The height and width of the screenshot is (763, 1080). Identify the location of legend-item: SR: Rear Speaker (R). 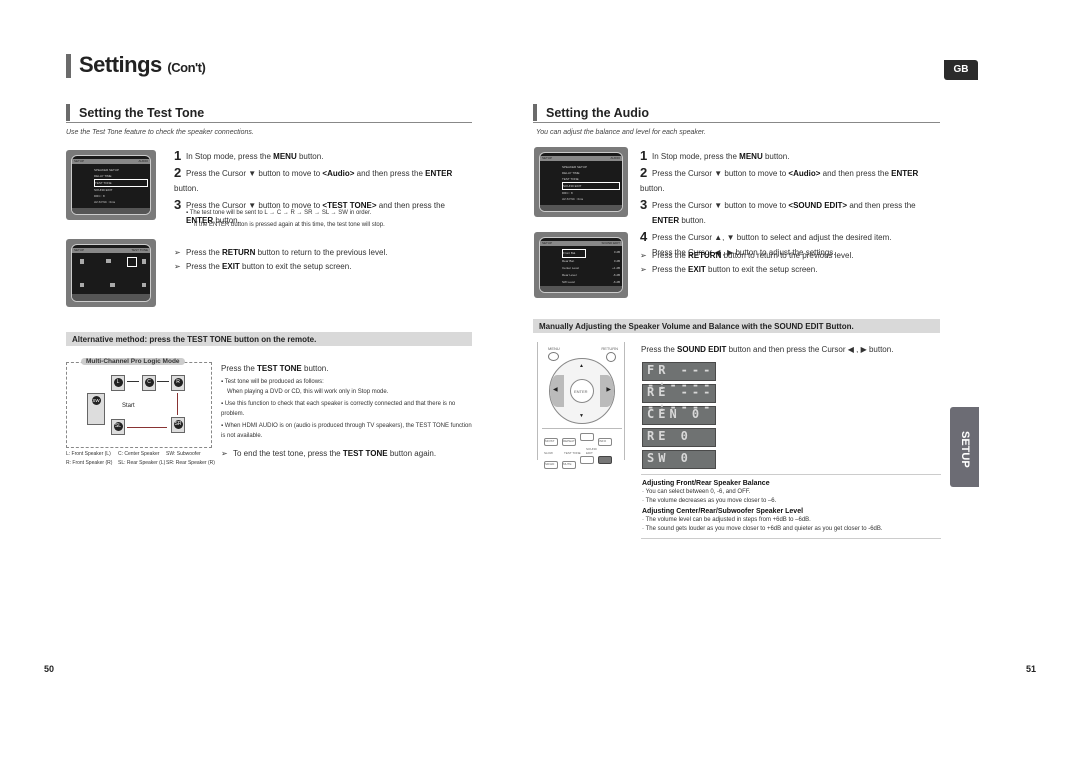
(190, 463).